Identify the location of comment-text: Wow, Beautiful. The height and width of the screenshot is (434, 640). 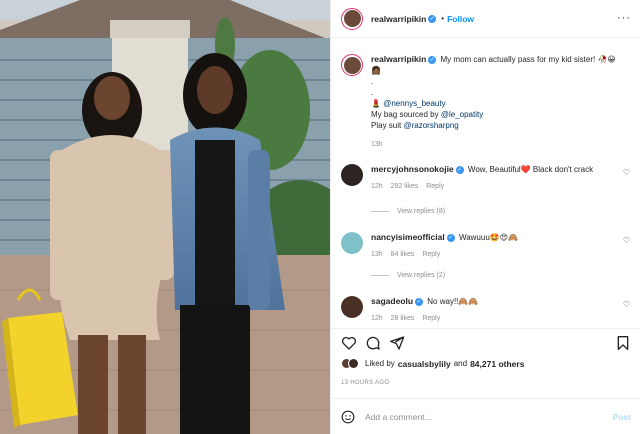
(494, 169).